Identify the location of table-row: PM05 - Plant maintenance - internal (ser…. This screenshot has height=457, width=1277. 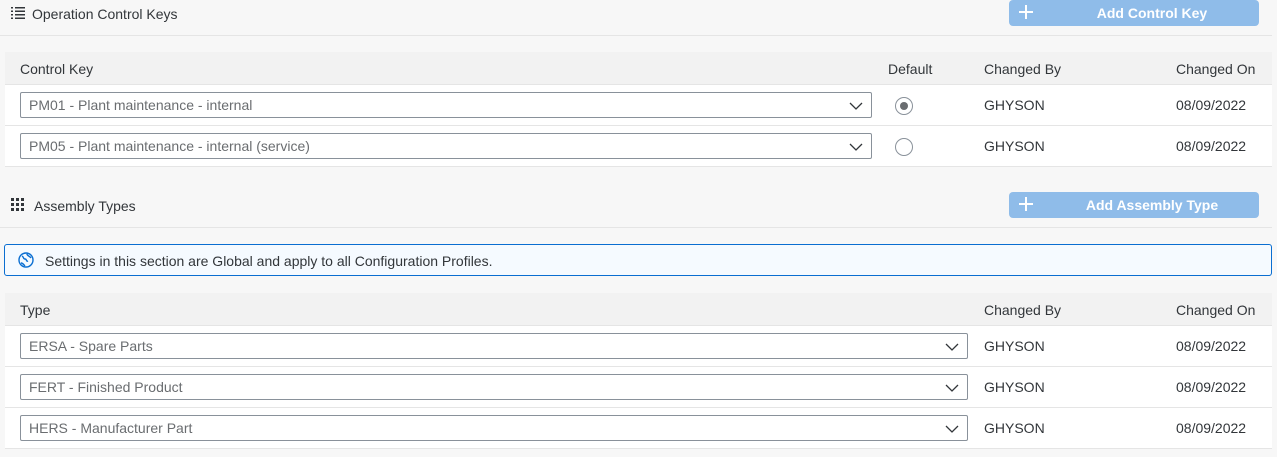
(638, 146).